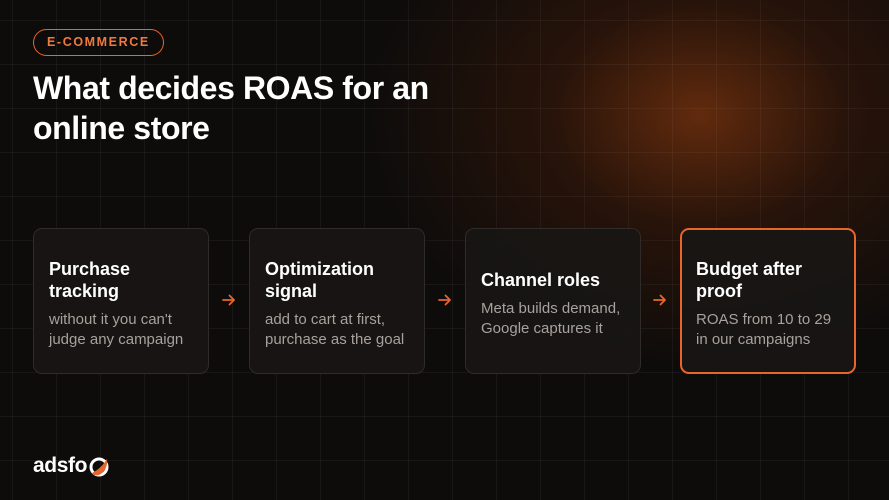 This screenshot has height=500, width=889. Describe the element at coordinates (319, 279) in the screenshot. I see `step-title: Optimization signal` at that location.